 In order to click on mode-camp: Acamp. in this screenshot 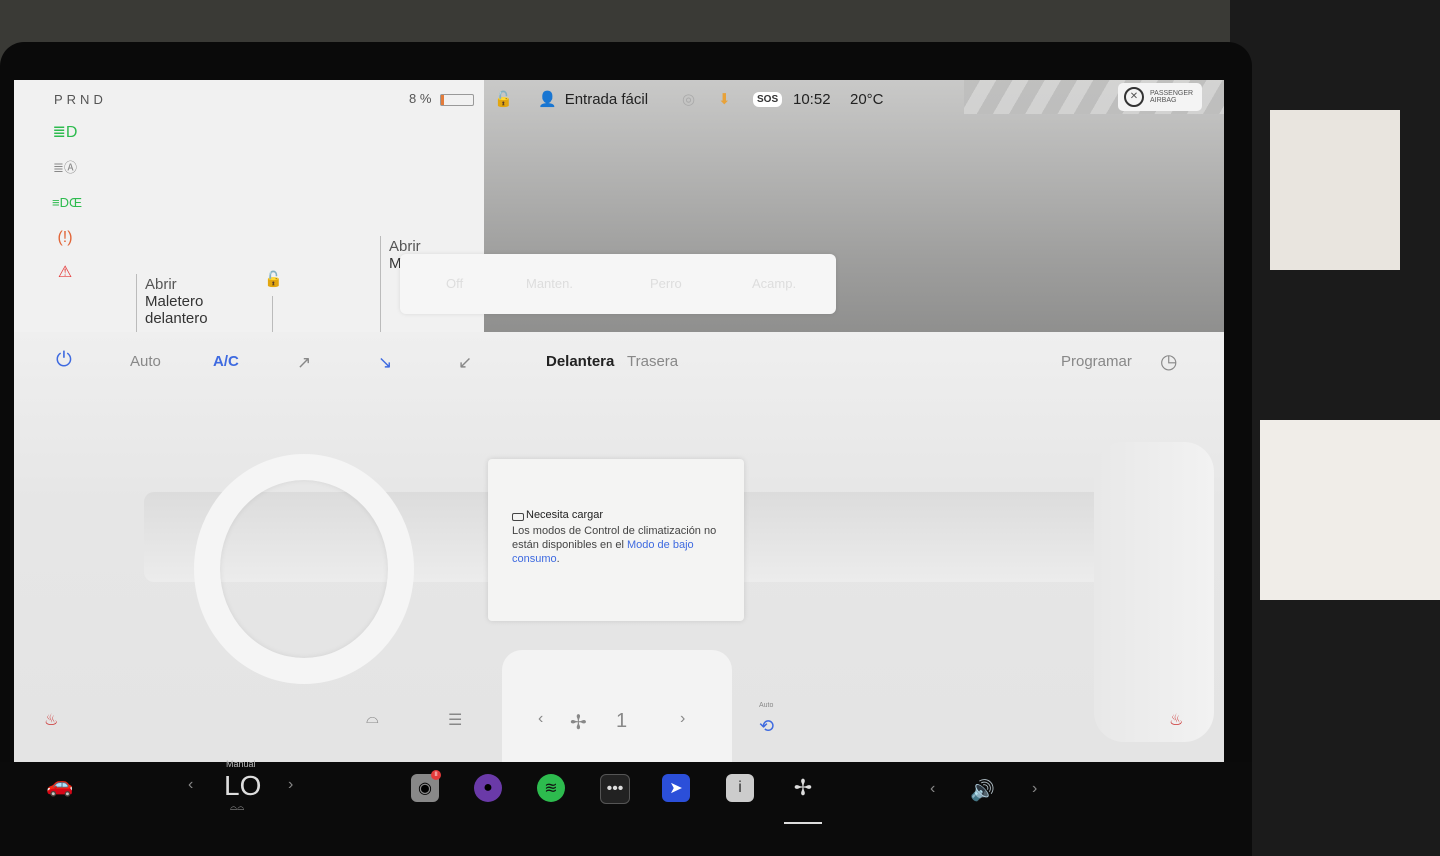, I will do `click(774, 283)`.